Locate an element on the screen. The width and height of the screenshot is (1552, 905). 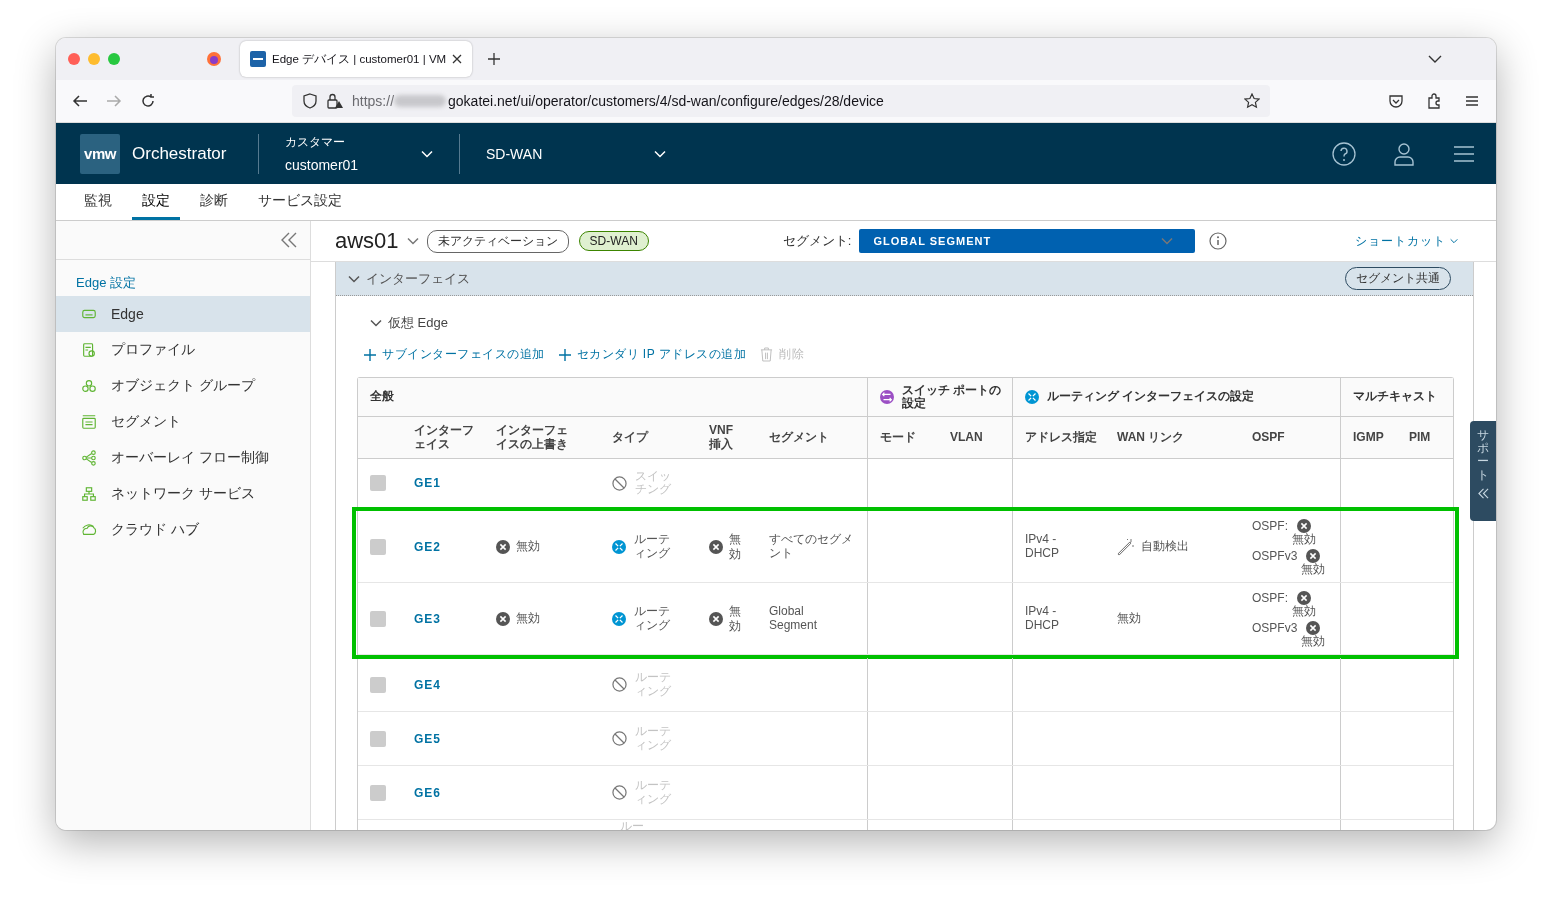
cloud-icon is located at coordinates (89, 530).